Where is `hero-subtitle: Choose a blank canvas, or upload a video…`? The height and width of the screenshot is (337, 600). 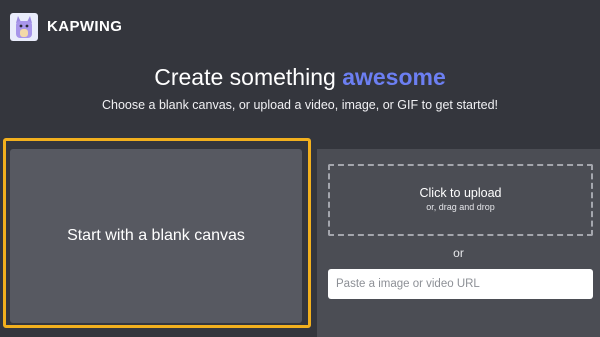 hero-subtitle: Choose a blank canvas, or upload a video… is located at coordinates (300, 105).